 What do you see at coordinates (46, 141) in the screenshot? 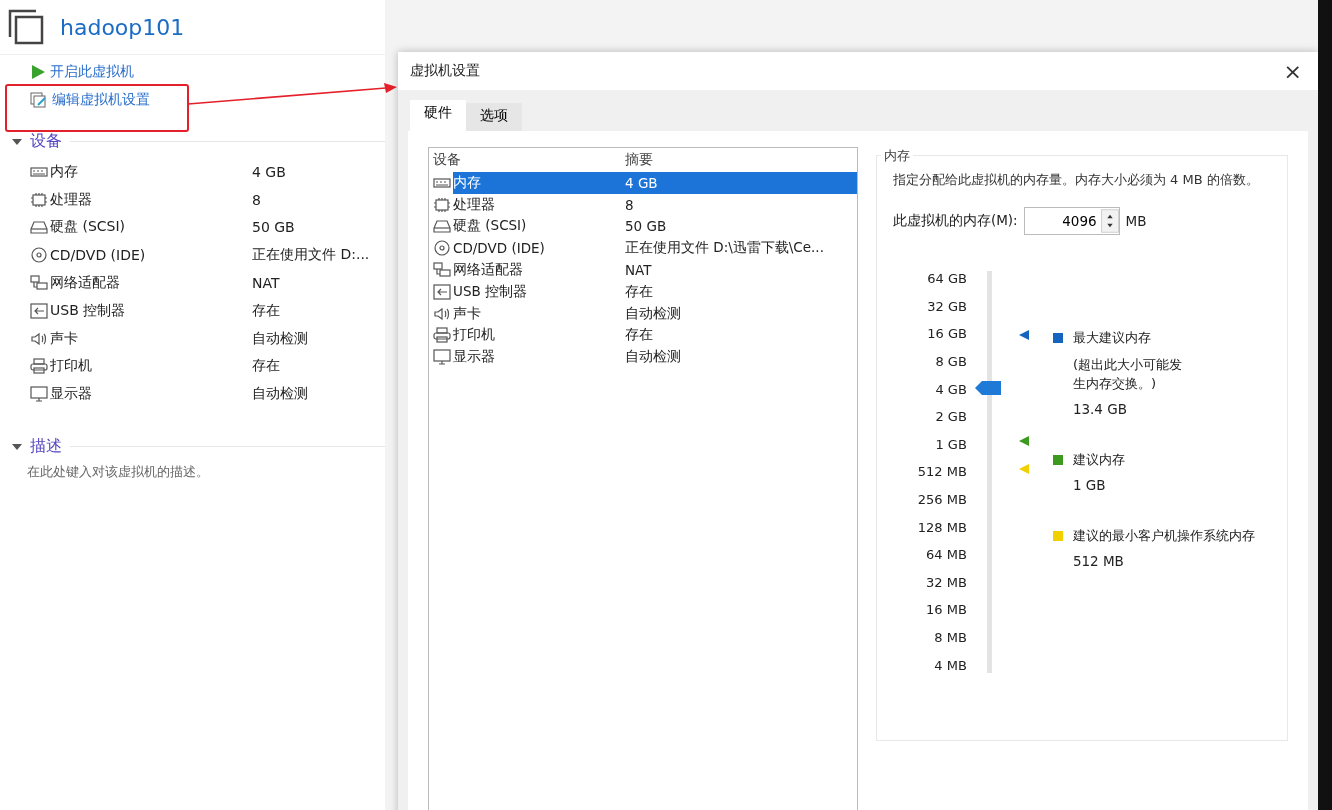
I see `section-title: 设备` at bounding box center [46, 141].